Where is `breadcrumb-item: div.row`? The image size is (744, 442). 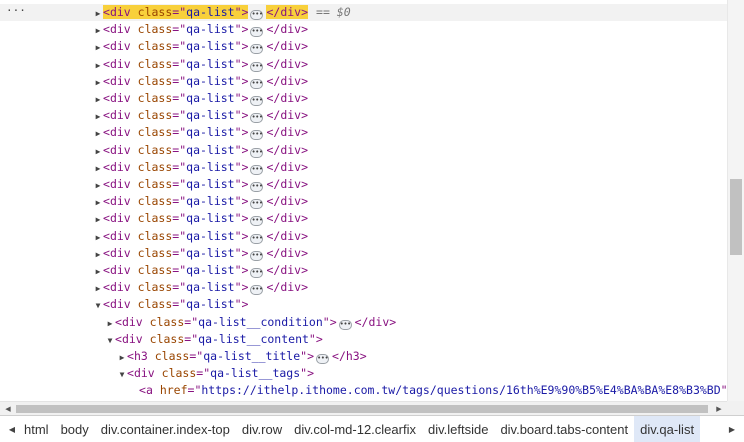 breadcrumb-item: div.row is located at coordinates (262, 429).